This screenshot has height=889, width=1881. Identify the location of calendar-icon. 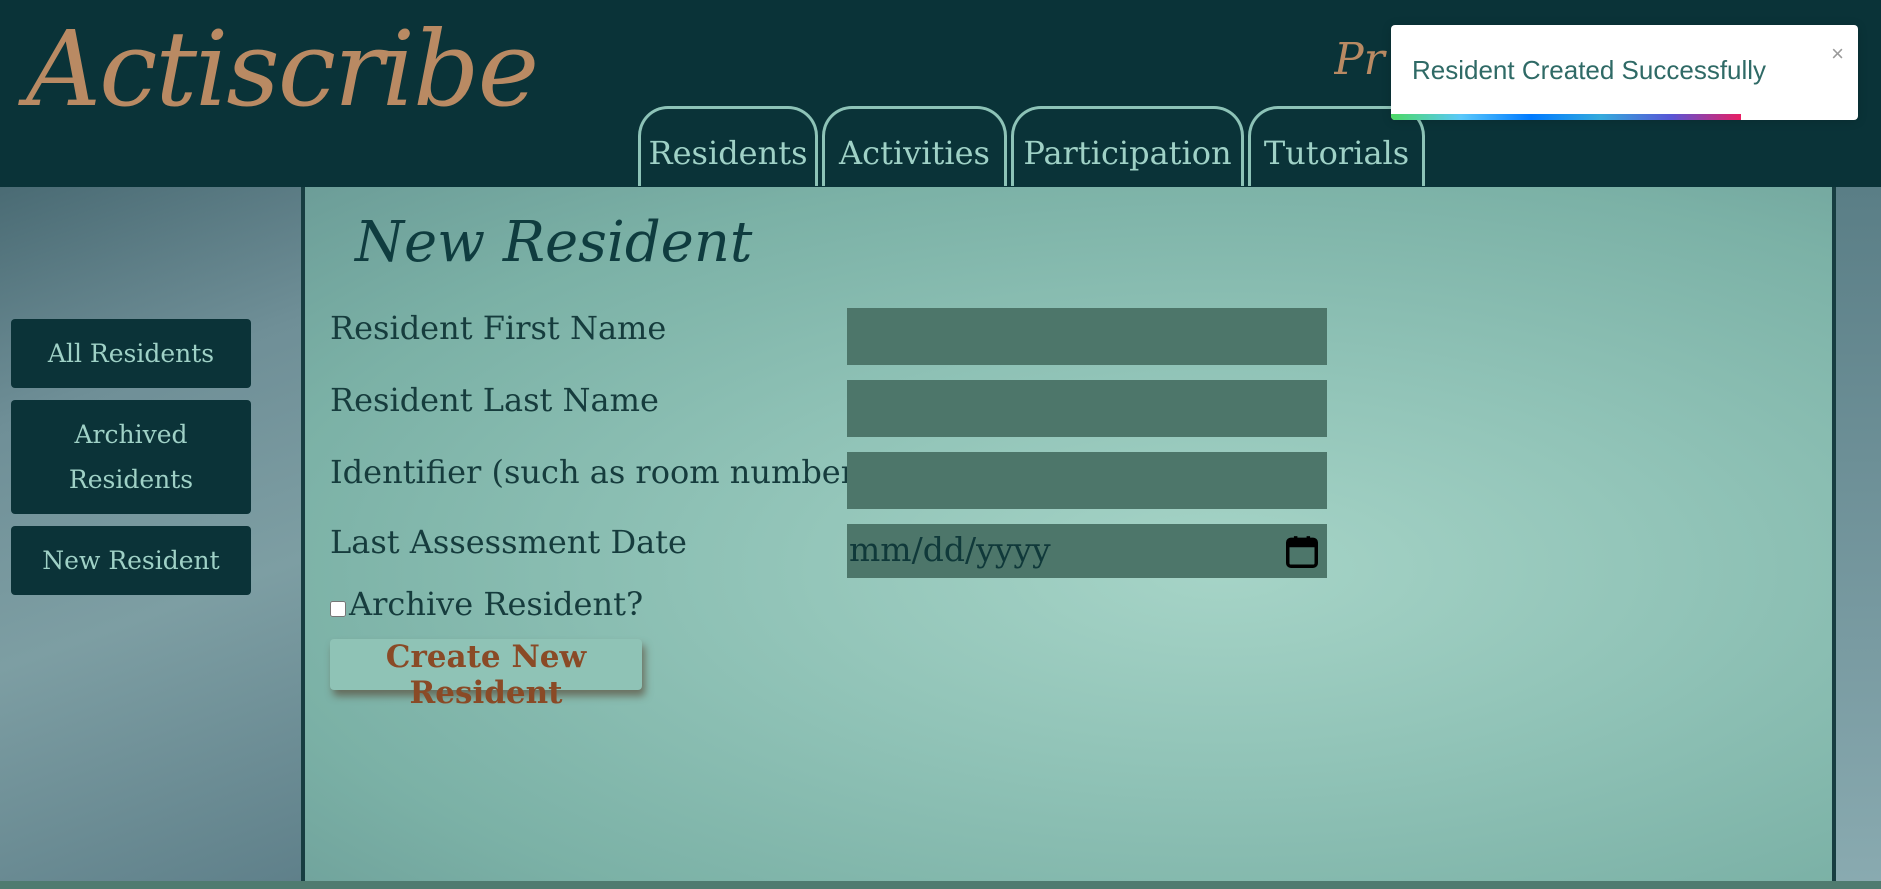
(1302, 552).